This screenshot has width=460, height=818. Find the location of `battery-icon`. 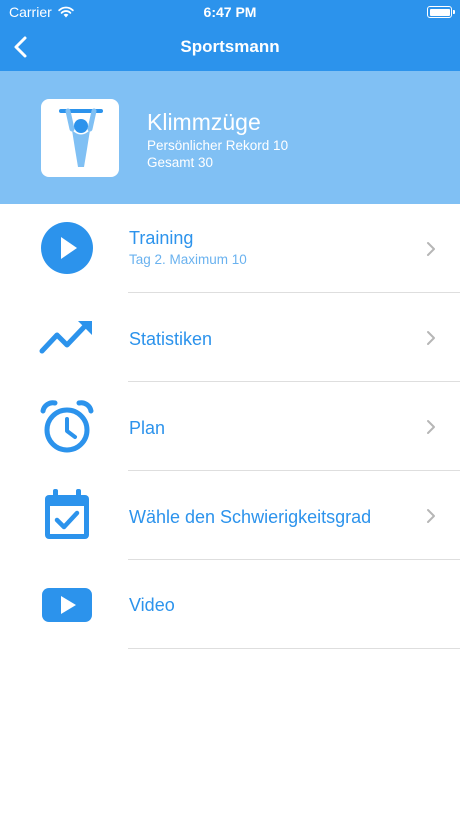

battery-icon is located at coordinates (441, 12).